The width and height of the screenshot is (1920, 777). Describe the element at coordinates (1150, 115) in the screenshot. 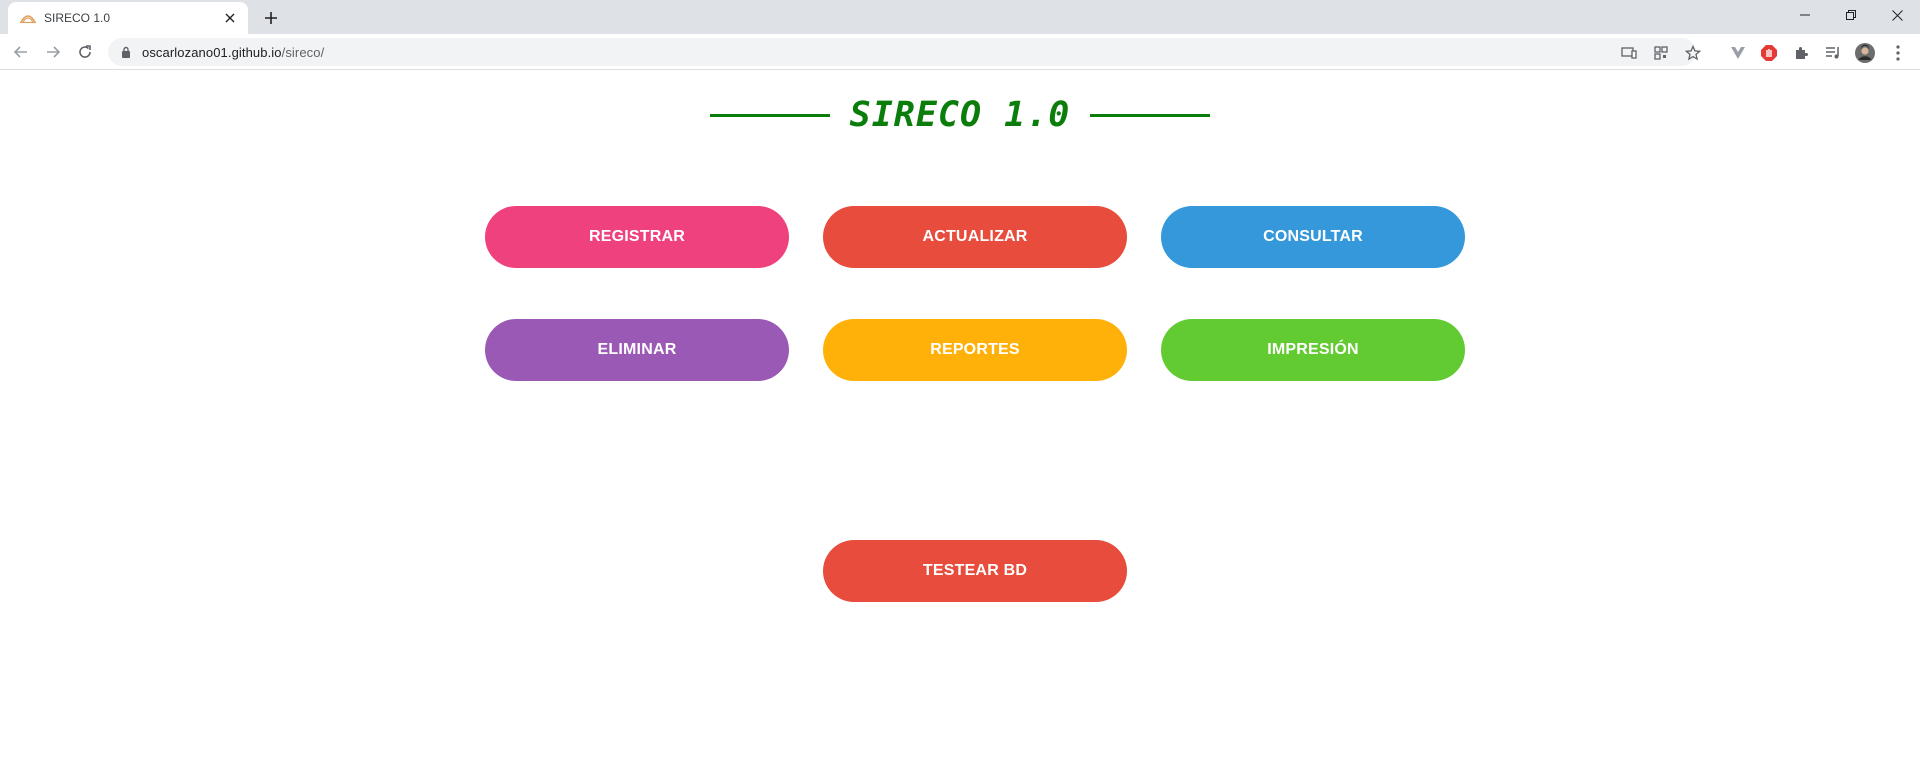

I see `header-right-line` at that location.